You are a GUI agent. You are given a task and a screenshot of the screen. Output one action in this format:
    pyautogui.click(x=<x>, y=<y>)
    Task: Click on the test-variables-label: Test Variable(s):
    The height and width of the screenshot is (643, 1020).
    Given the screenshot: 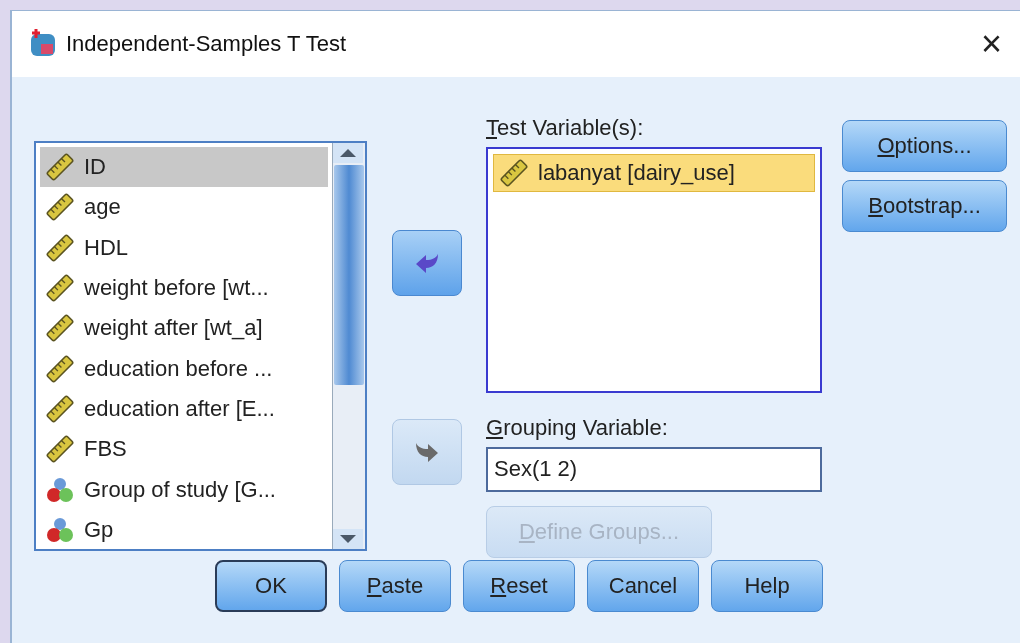 What is the action you would take?
    pyautogui.click(x=565, y=128)
    